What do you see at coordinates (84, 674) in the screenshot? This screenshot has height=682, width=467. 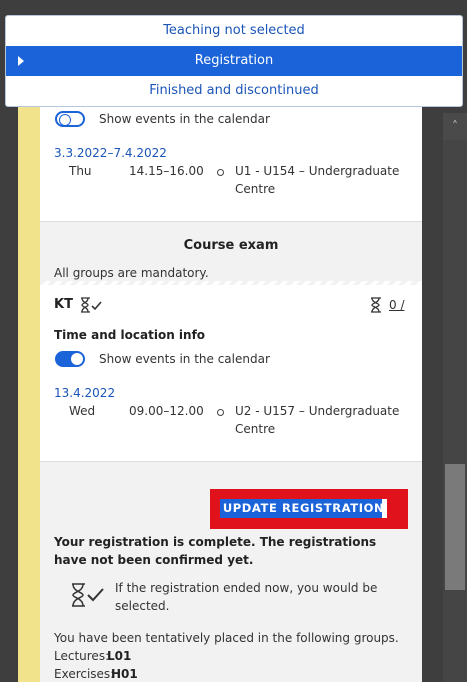 I see `exercises-label: Exercises:` at bounding box center [84, 674].